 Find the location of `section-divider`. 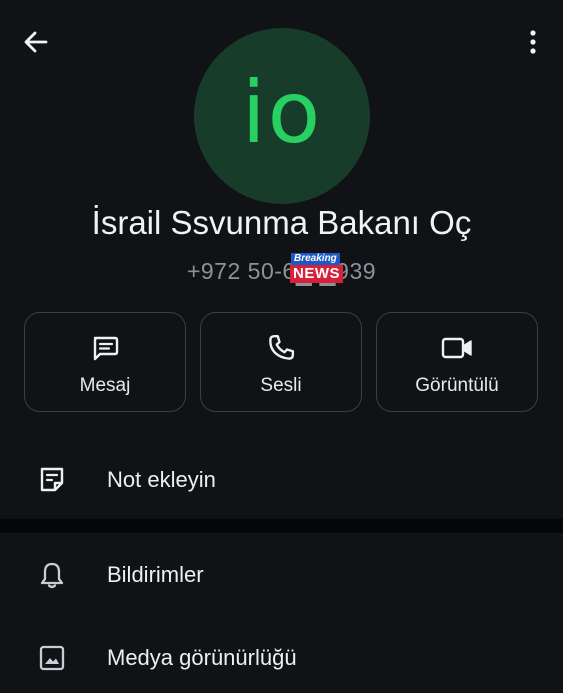

section-divider is located at coordinates (281, 526).